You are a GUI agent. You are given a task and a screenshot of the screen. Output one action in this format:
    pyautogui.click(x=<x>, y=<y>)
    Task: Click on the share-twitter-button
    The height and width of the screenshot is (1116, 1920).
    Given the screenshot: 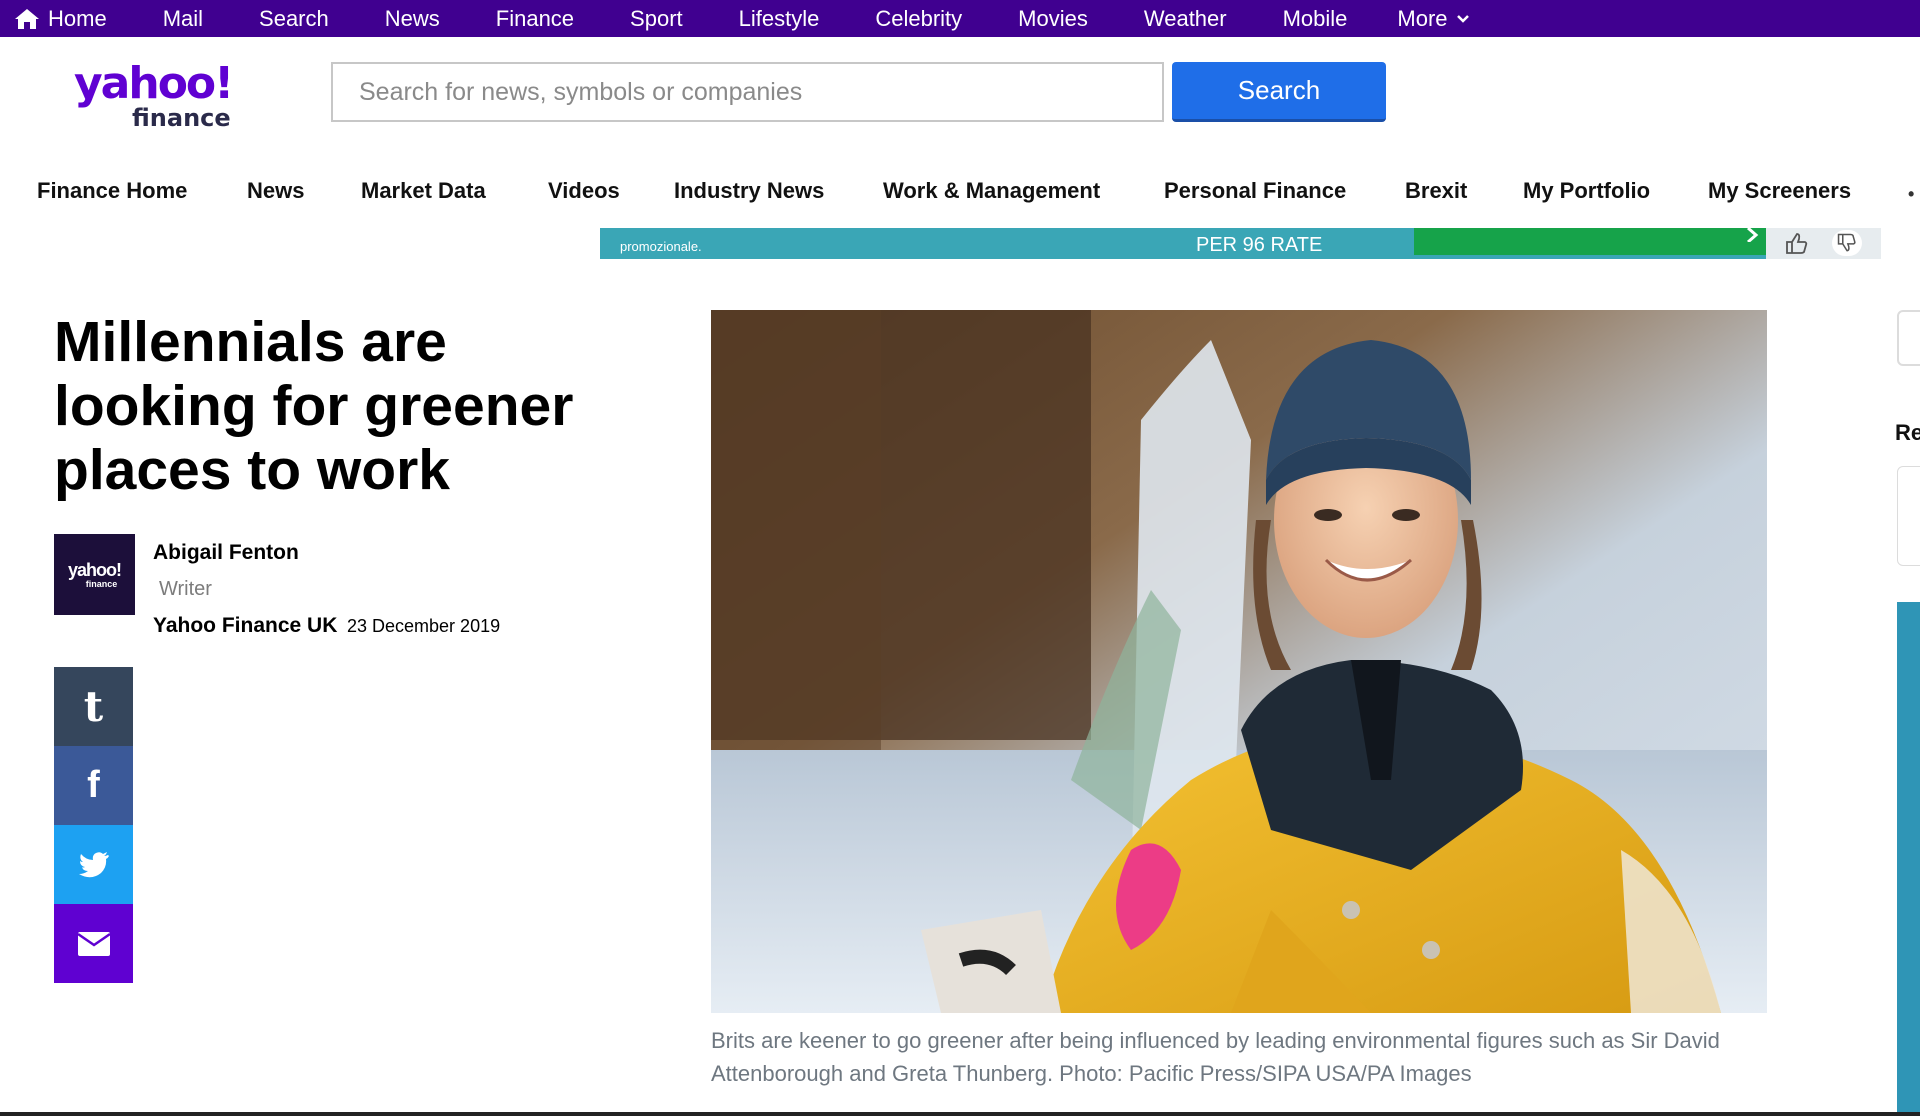 What is the action you would take?
    pyautogui.click(x=93, y=864)
    